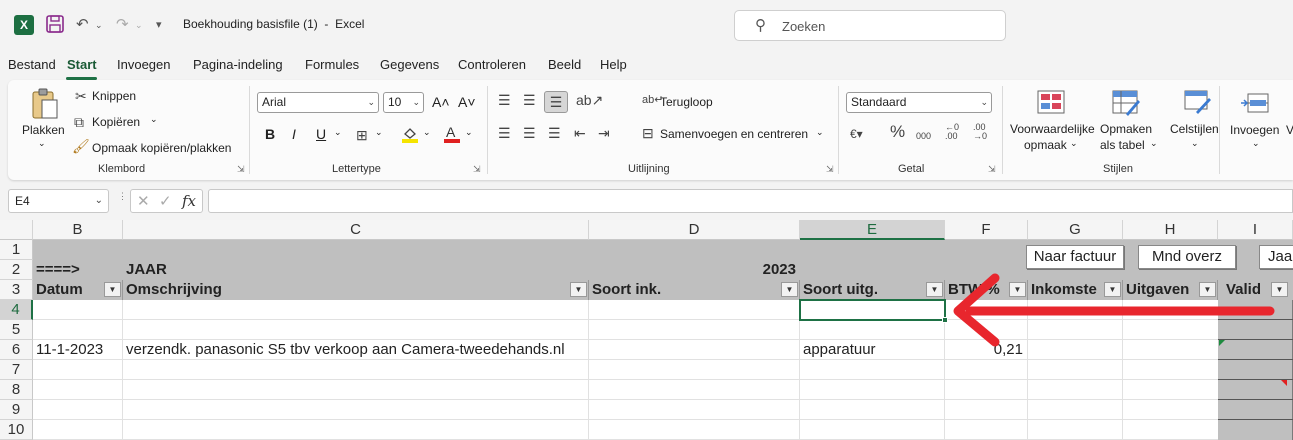 The height and width of the screenshot is (440, 1293). What do you see at coordinates (856, 134) in the screenshot?
I see `currency-icon: €▾` at bounding box center [856, 134].